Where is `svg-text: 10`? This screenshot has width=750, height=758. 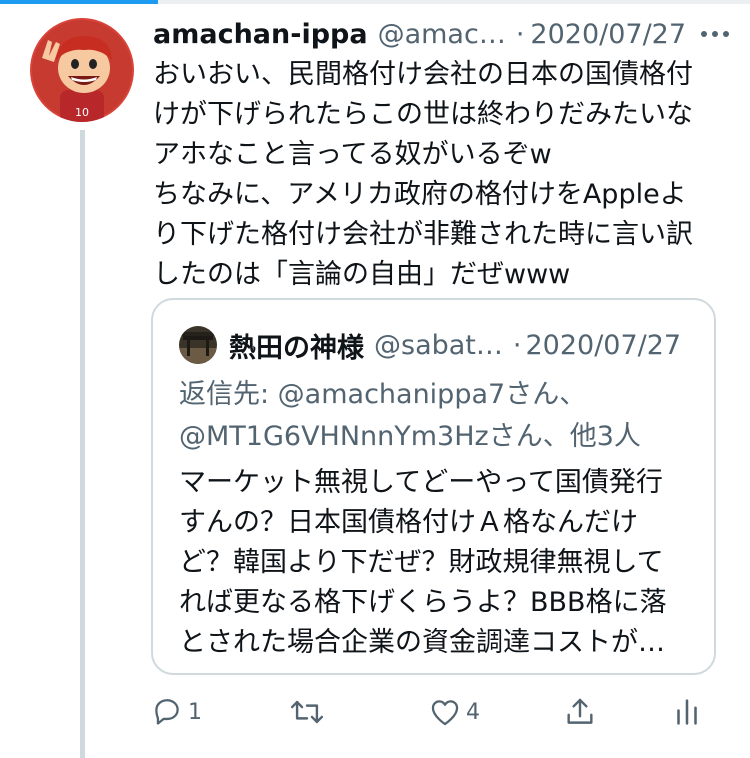 svg-text: 10 is located at coordinates (82, 112).